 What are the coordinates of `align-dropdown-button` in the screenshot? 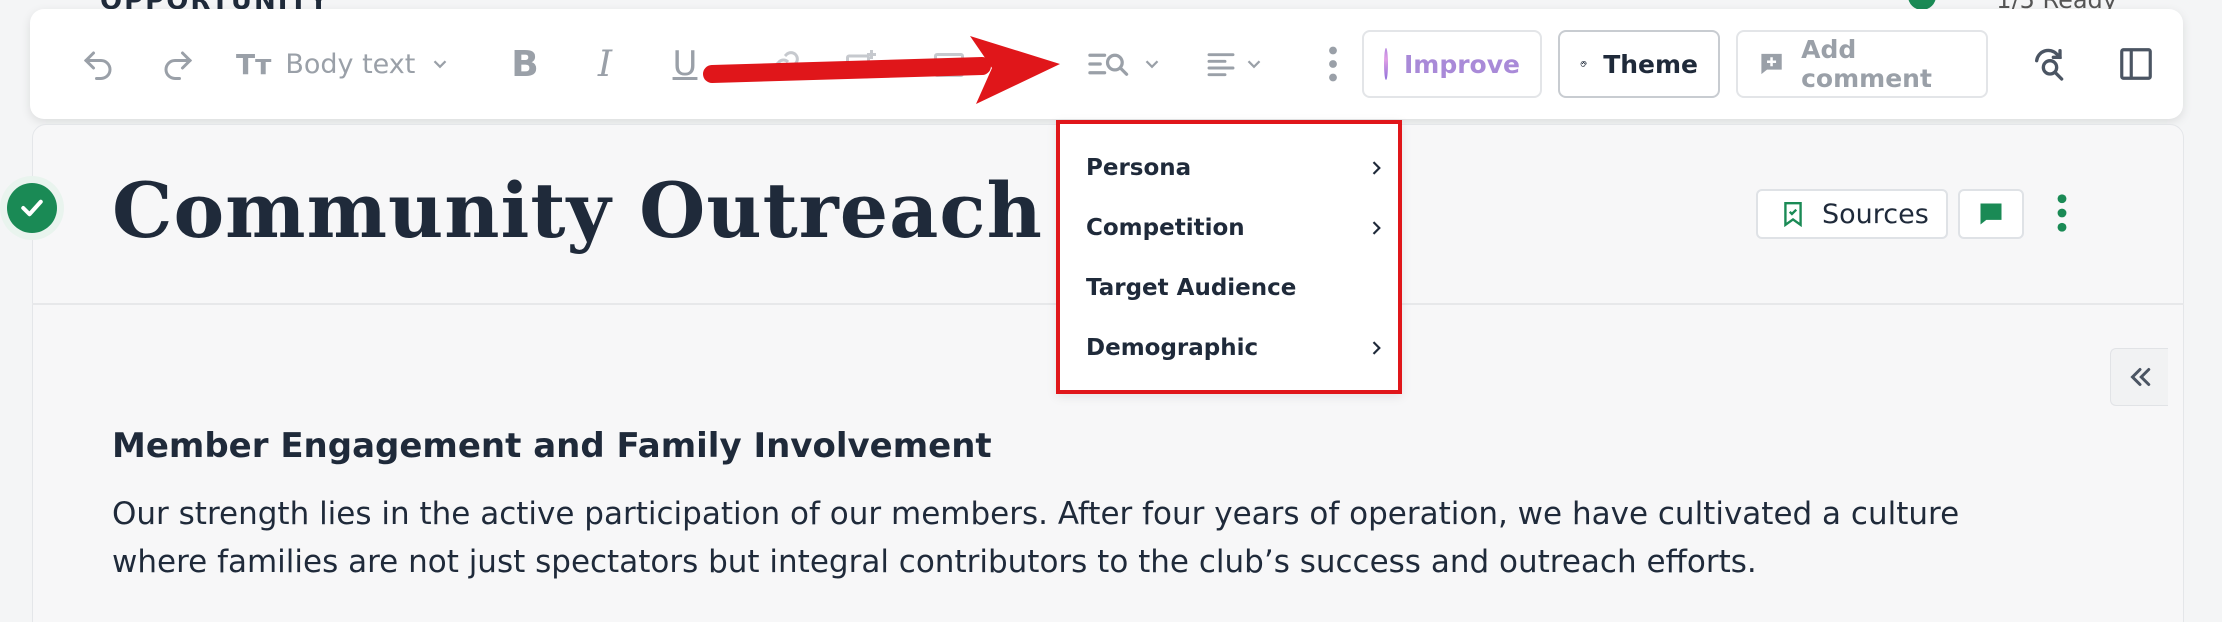 It's located at (1235, 64).